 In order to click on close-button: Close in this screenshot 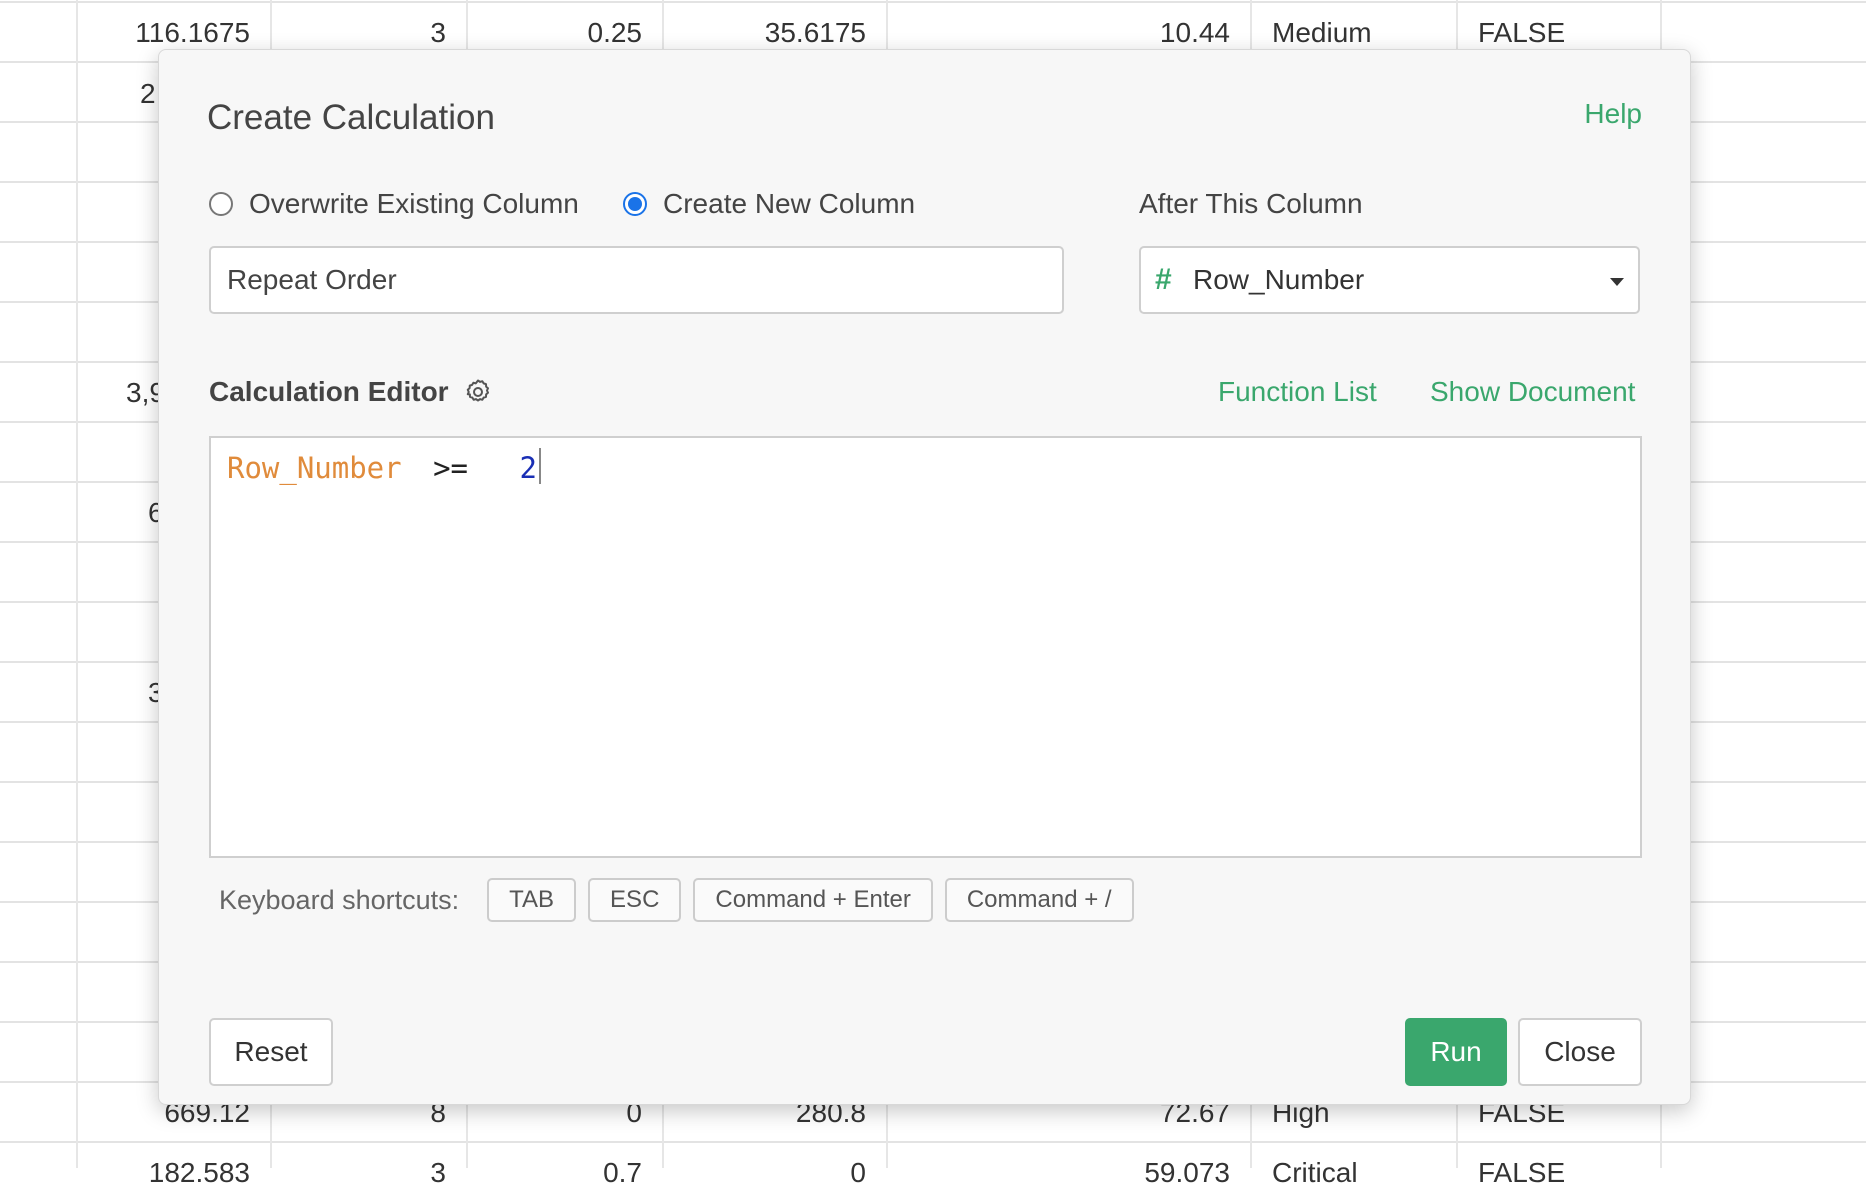, I will do `click(1580, 1052)`.